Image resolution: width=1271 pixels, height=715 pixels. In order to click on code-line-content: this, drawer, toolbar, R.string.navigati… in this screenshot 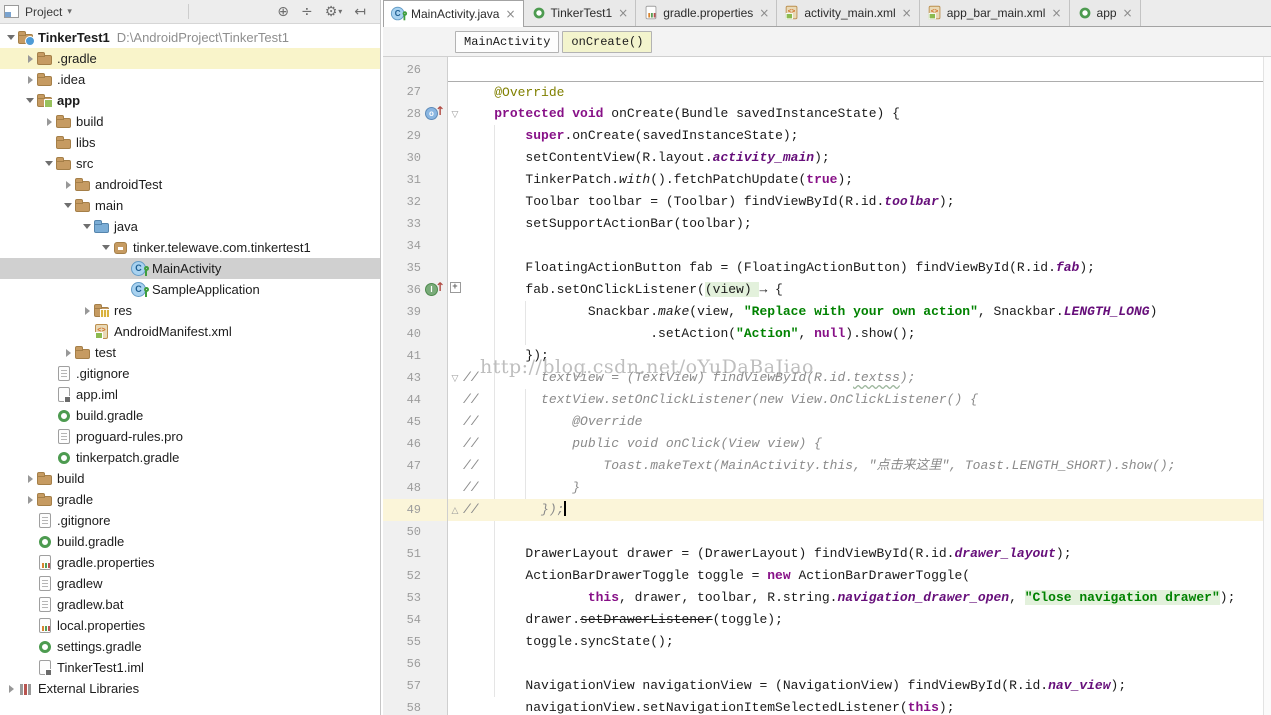, I will do `click(863, 598)`.